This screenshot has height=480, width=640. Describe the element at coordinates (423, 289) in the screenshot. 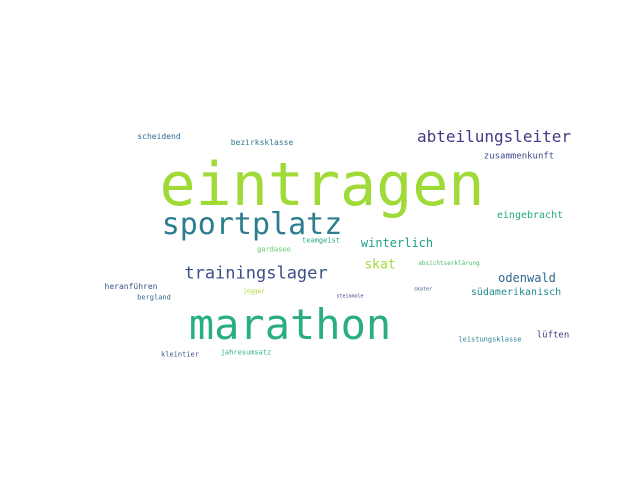

I see `word-skater: skater` at that location.